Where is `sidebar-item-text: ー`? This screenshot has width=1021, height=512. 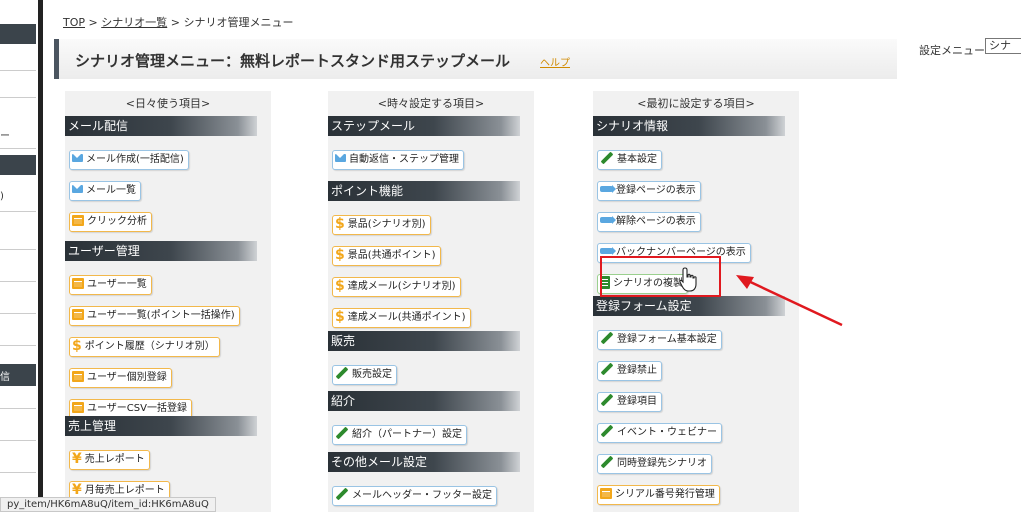
sidebar-item-text: ー is located at coordinates (5, 134).